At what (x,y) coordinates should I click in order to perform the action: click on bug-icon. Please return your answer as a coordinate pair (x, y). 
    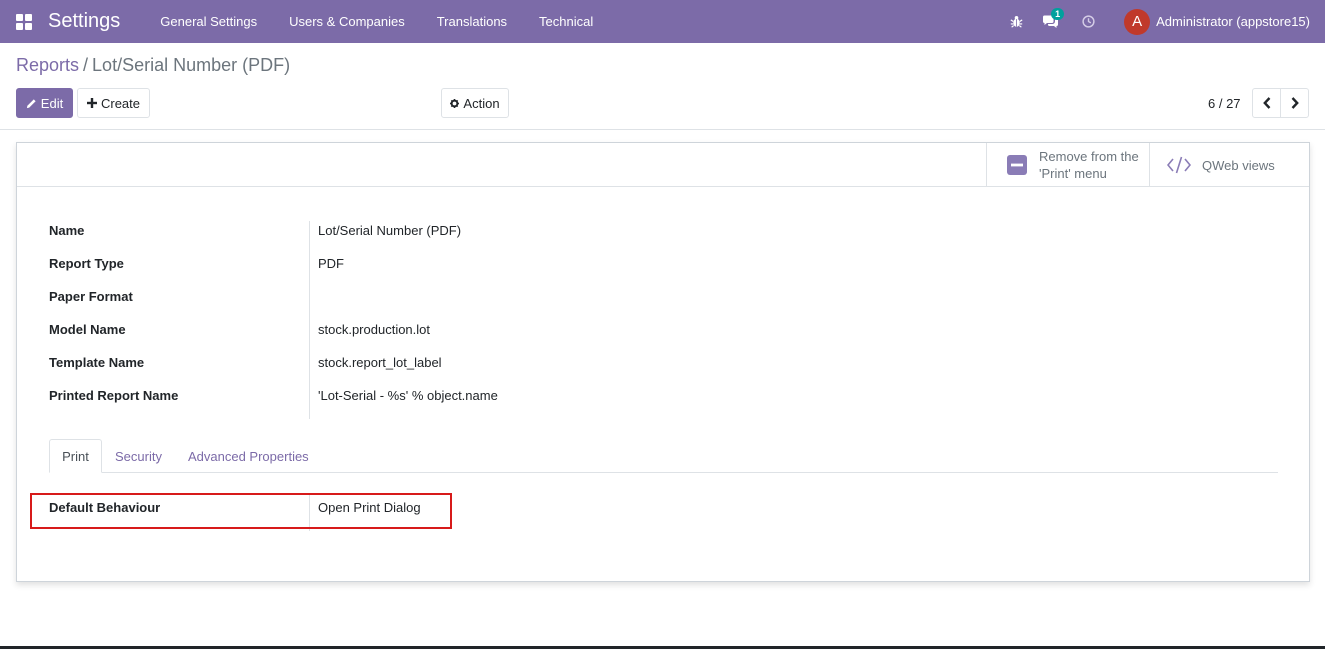
    Looking at the image, I should click on (1016, 21).